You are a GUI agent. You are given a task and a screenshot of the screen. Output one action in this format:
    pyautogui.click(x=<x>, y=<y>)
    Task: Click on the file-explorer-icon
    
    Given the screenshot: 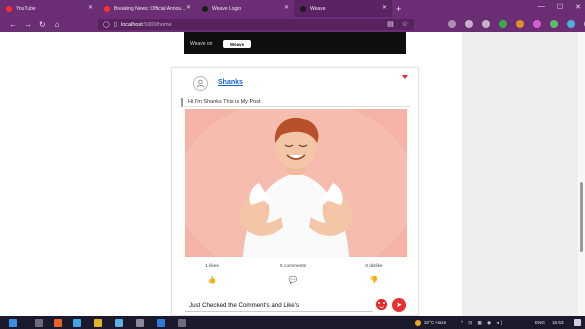 What is the action you would take?
    pyautogui.click(x=98, y=323)
    